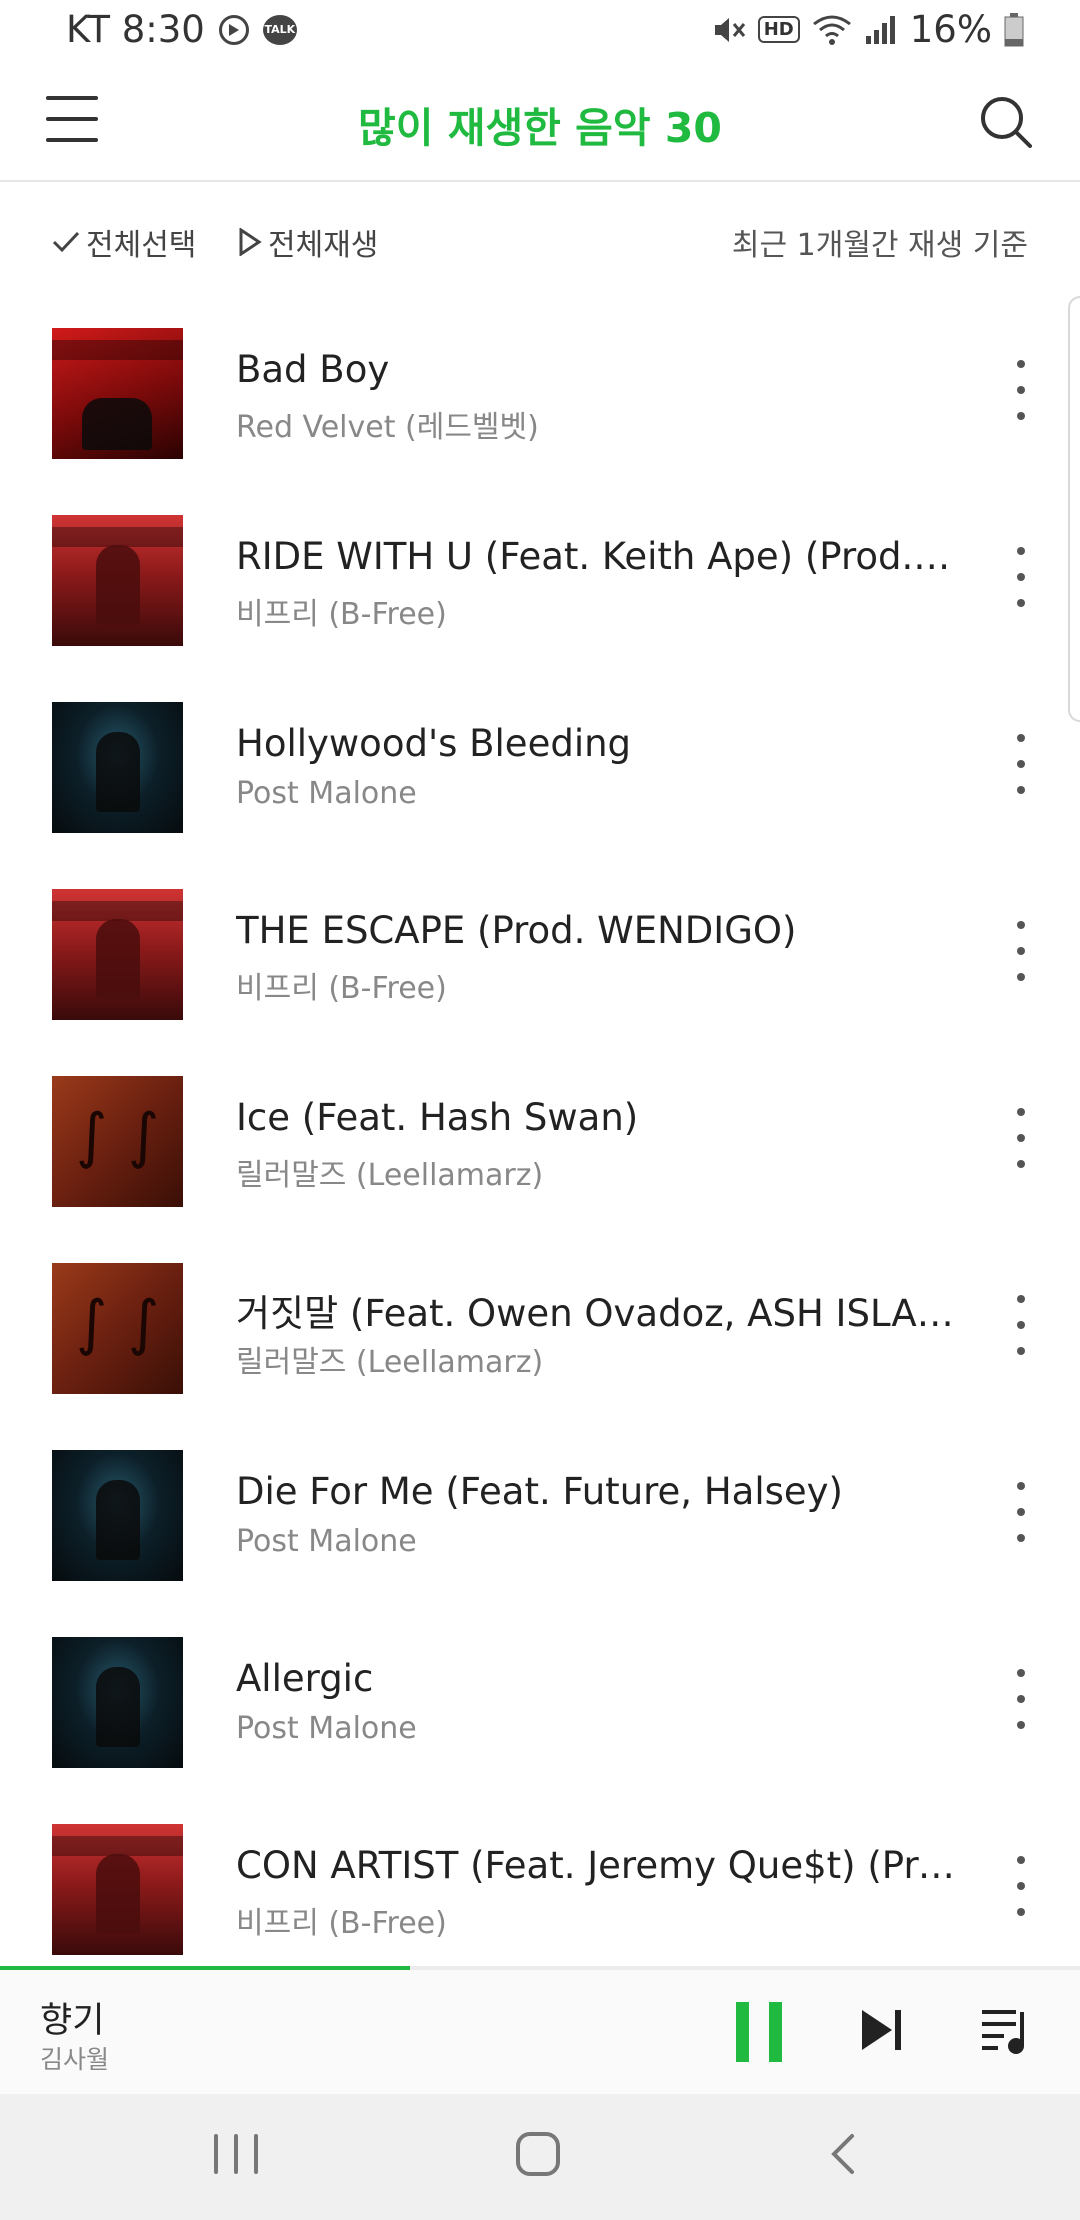 The height and width of the screenshot is (2220, 1080). What do you see at coordinates (75, 2059) in the screenshot?
I see `now-playing-artist: 김사월` at bounding box center [75, 2059].